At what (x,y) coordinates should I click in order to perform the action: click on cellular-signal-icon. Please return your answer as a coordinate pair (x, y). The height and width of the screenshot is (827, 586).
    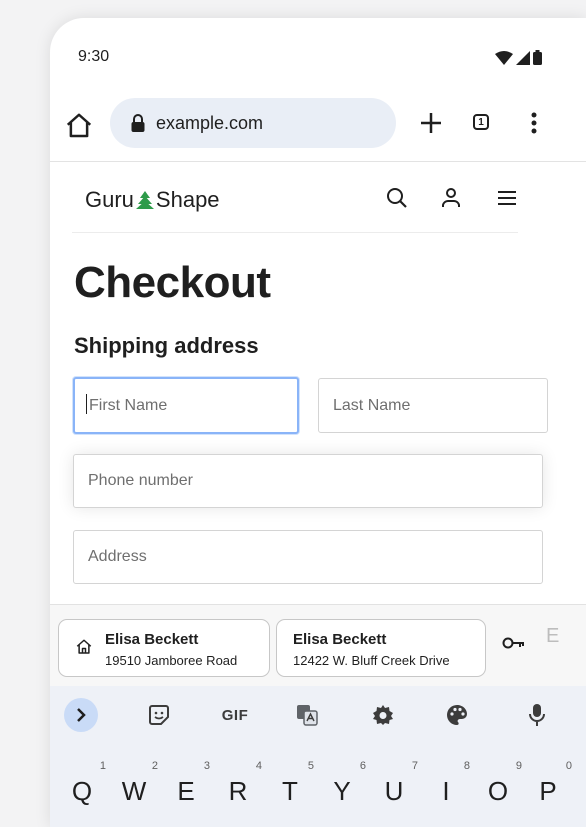
    Looking at the image, I should click on (523, 57).